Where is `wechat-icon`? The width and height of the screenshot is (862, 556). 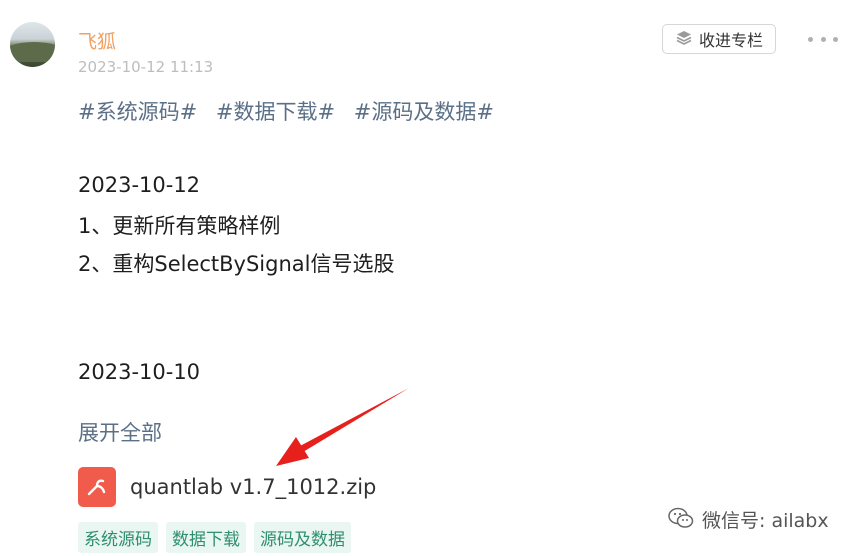
wechat-icon is located at coordinates (681, 520).